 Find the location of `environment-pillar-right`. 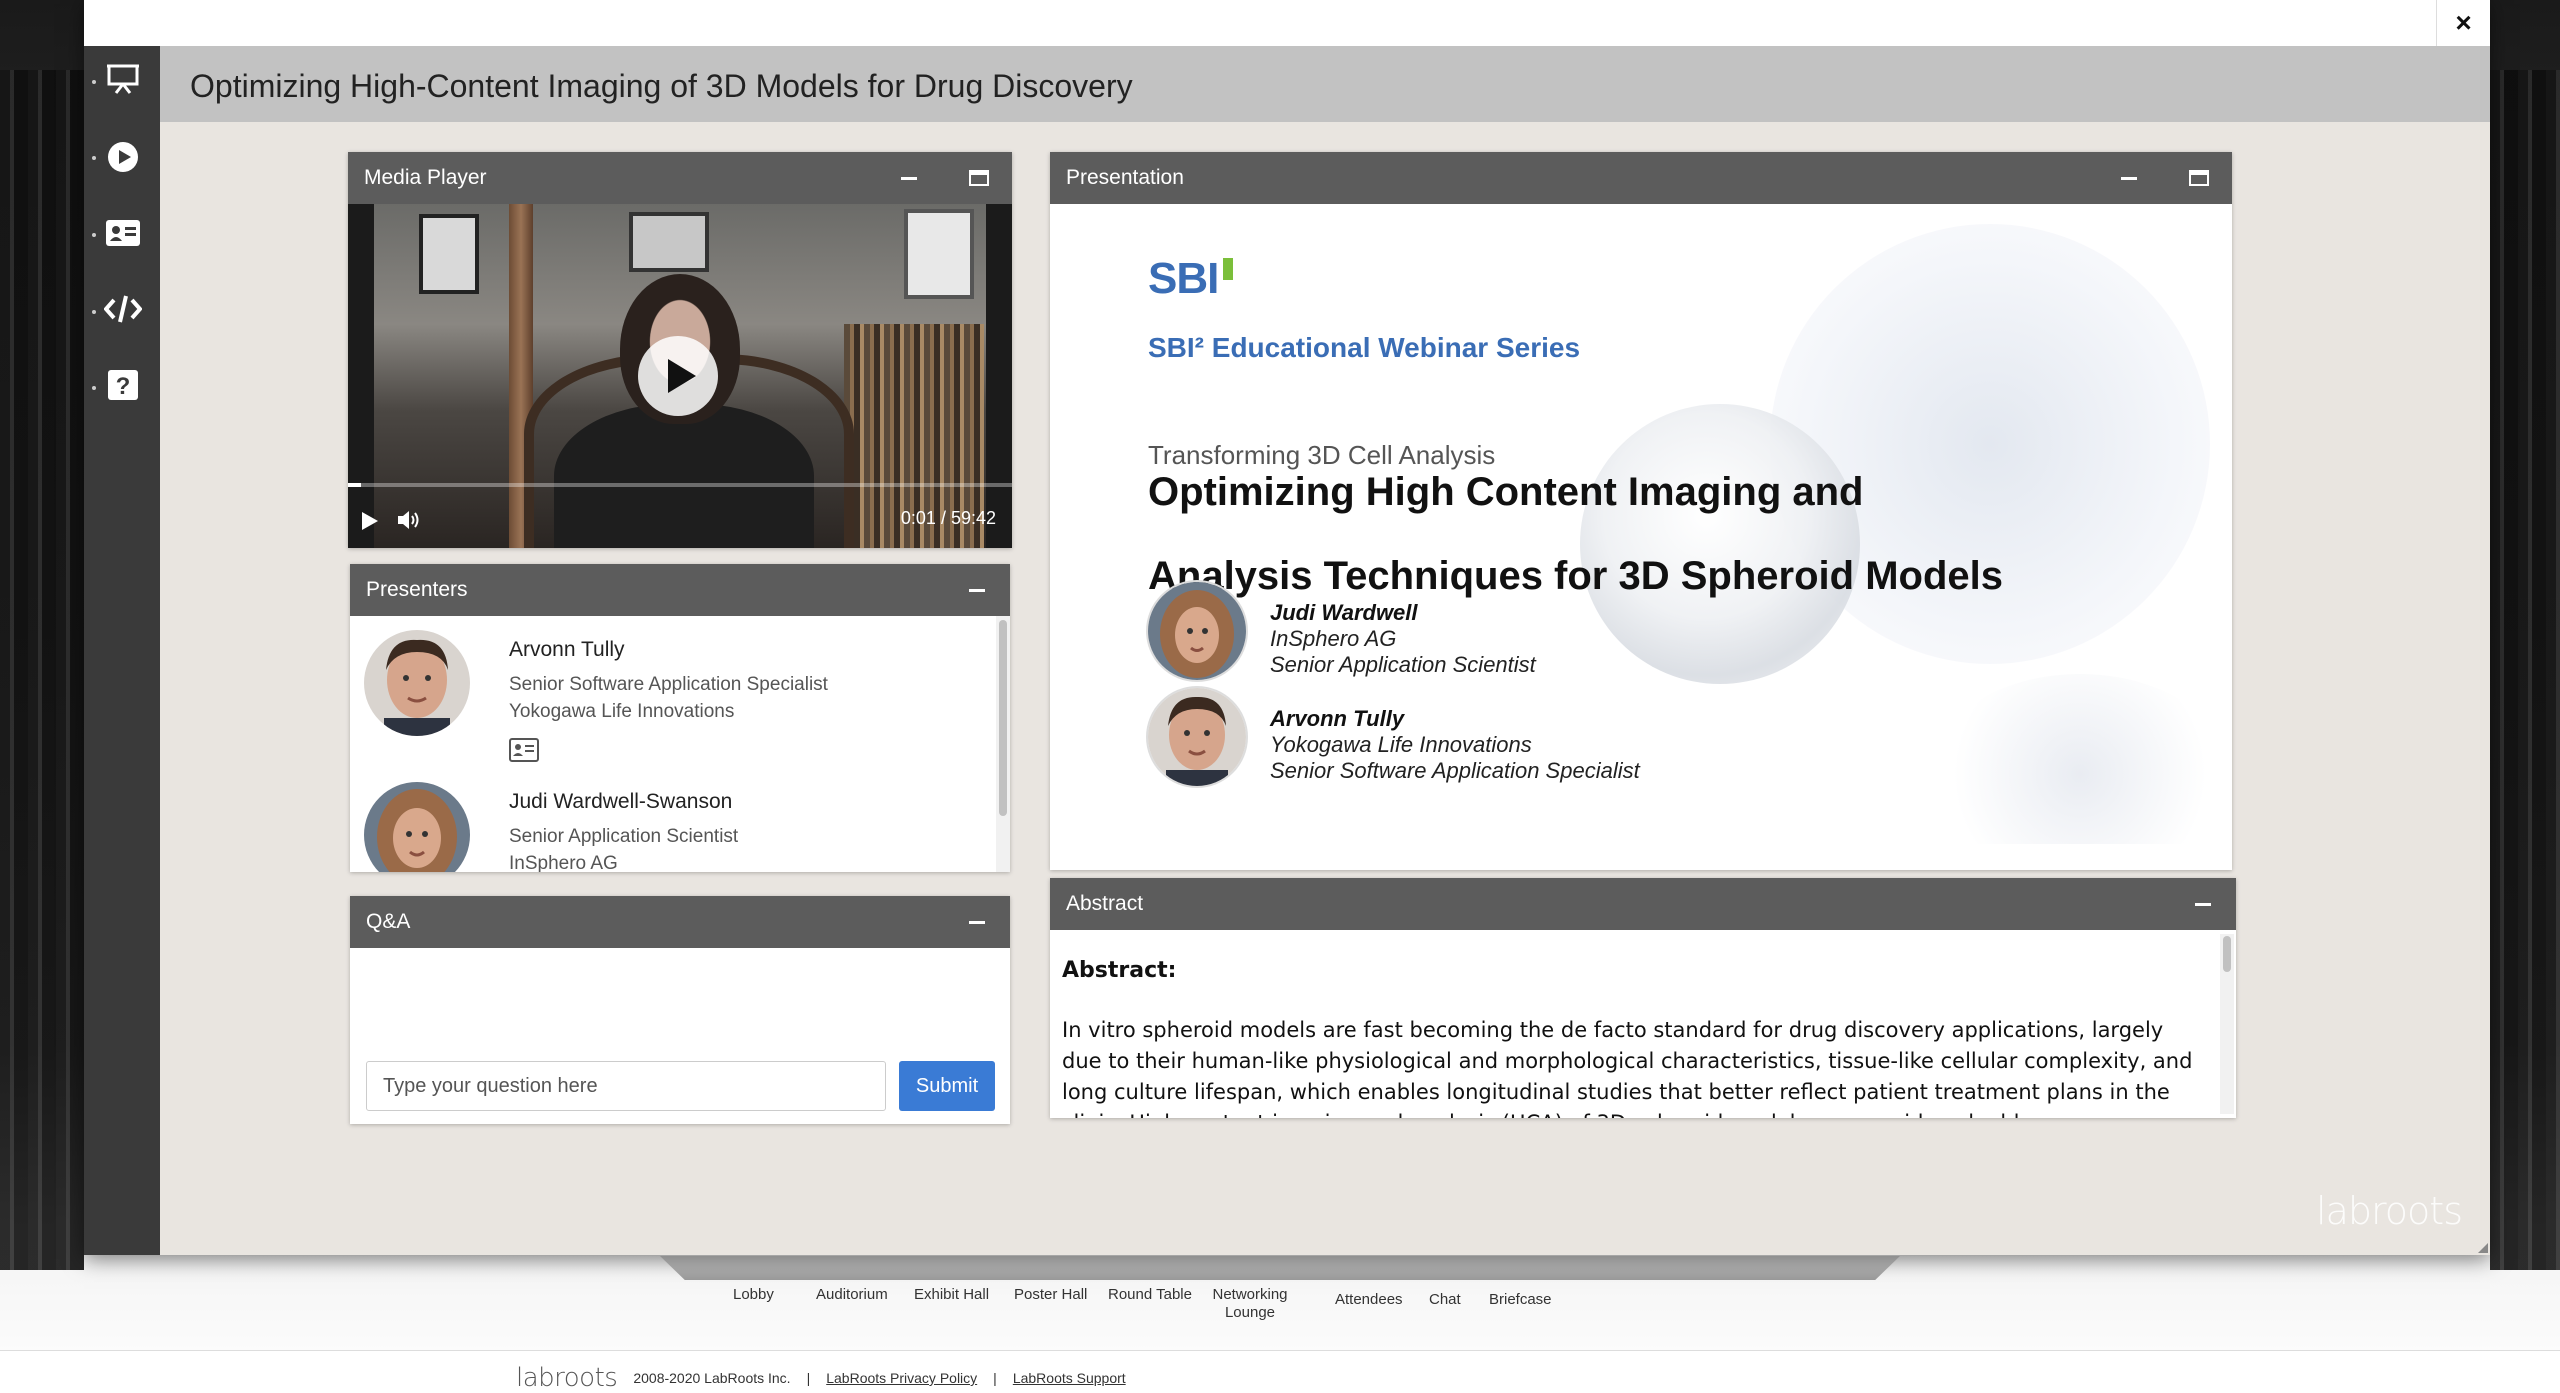

environment-pillar-right is located at coordinates (2525, 670).